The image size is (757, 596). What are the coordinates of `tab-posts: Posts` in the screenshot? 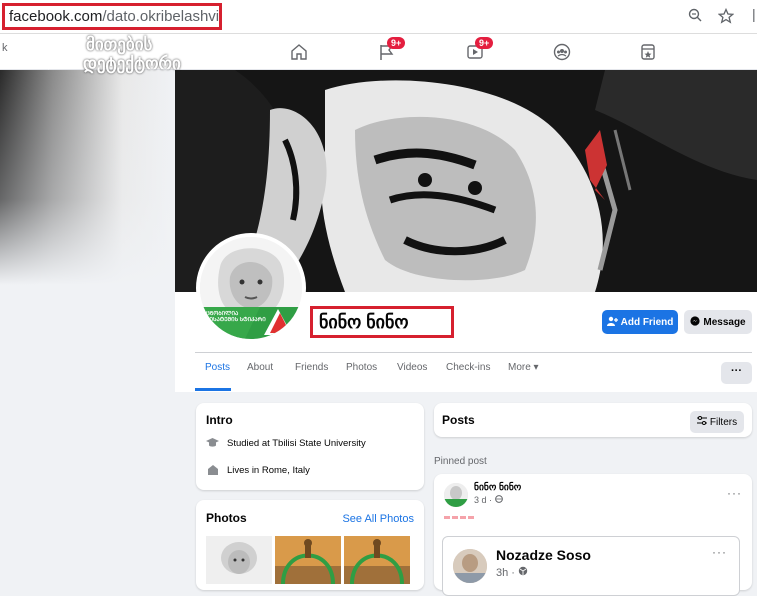 It's located at (217, 367).